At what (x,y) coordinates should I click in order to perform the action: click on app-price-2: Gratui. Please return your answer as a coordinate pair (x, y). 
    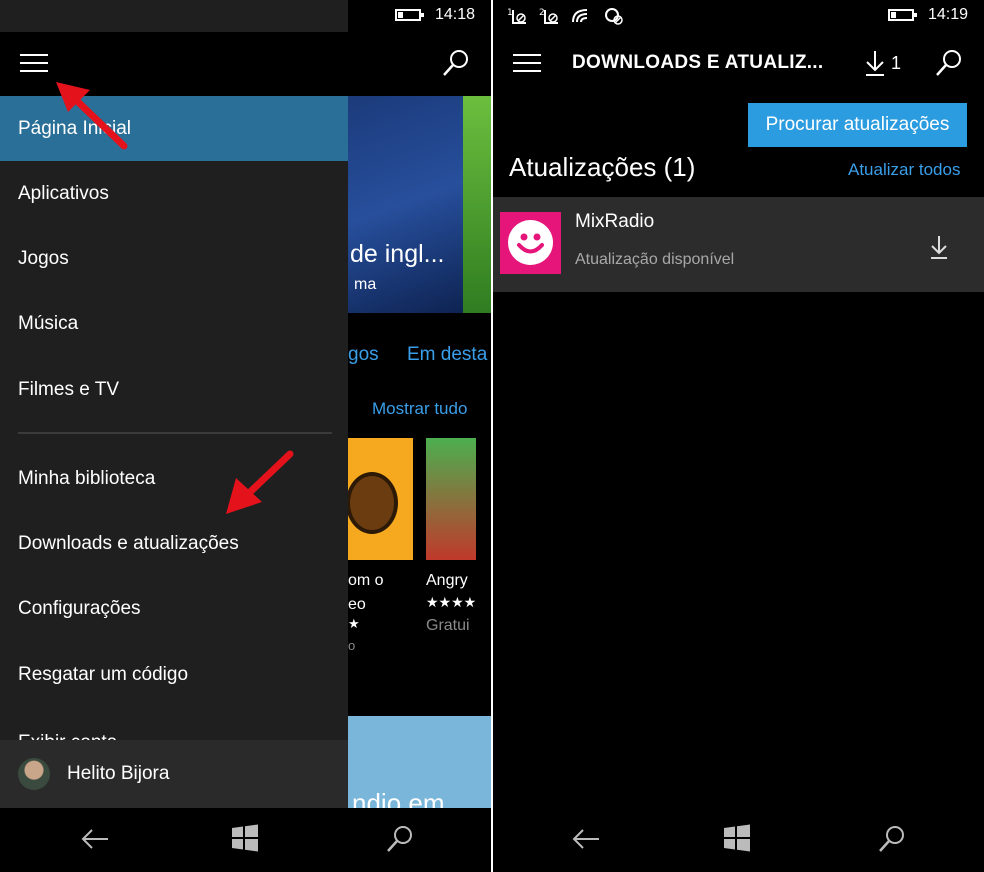
    Looking at the image, I should click on (448, 625).